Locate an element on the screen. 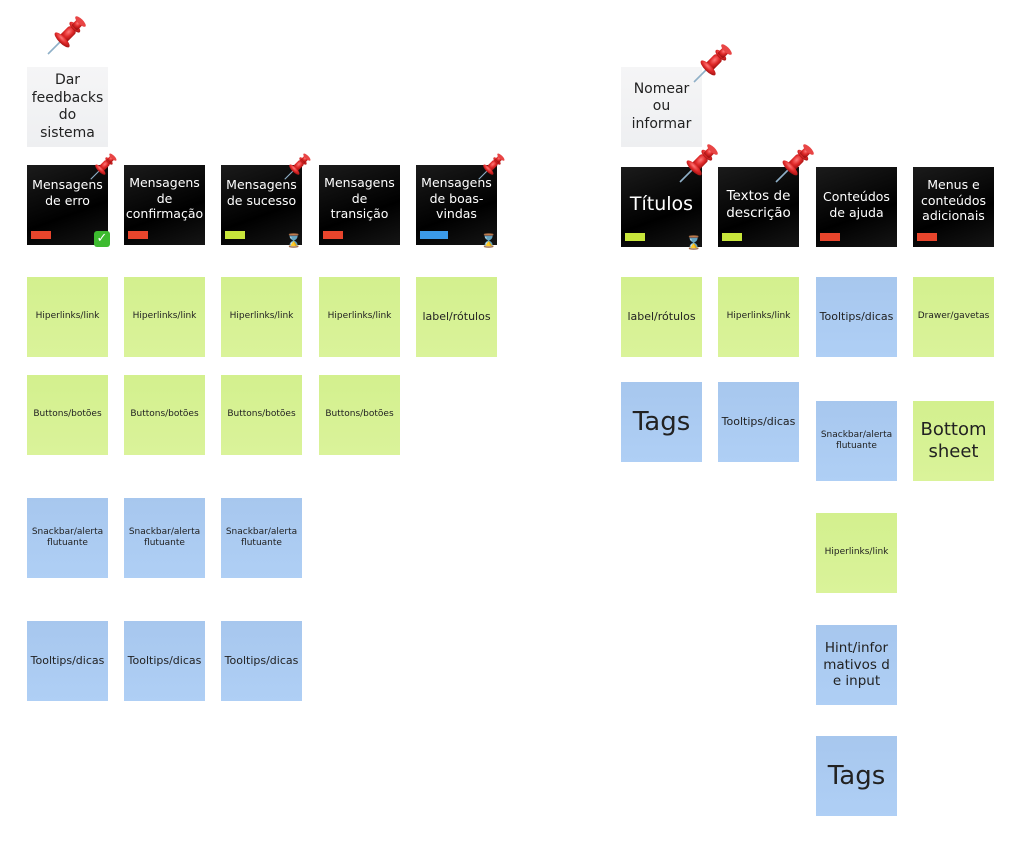 The width and height of the screenshot is (1024, 868). note-text: Bottom sheet is located at coordinates (953, 440).